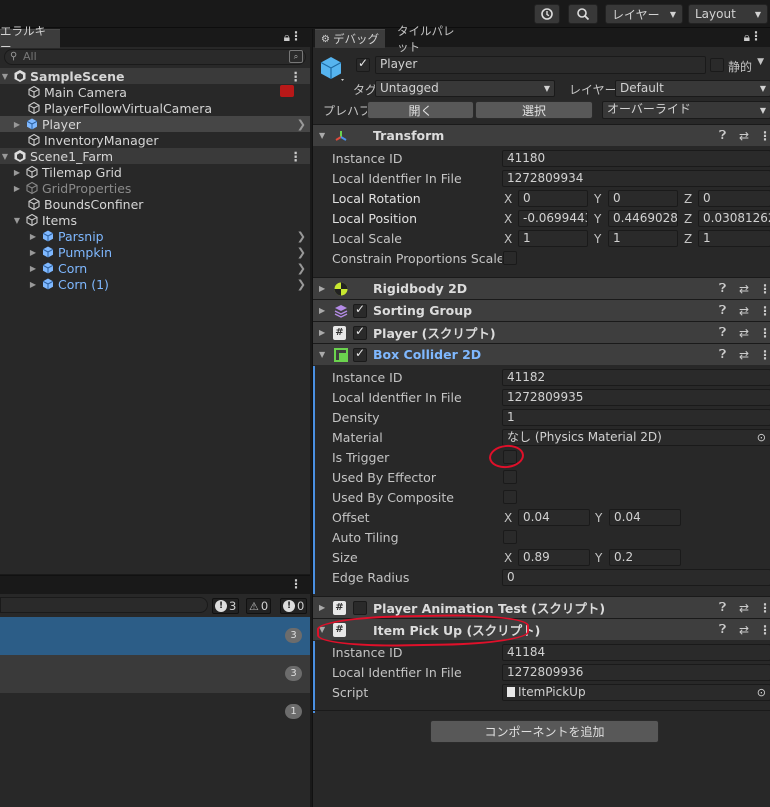 The height and width of the screenshot is (807, 770). Describe the element at coordinates (645, 557) in the screenshot. I see `size-y-field: 0.2` at that location.